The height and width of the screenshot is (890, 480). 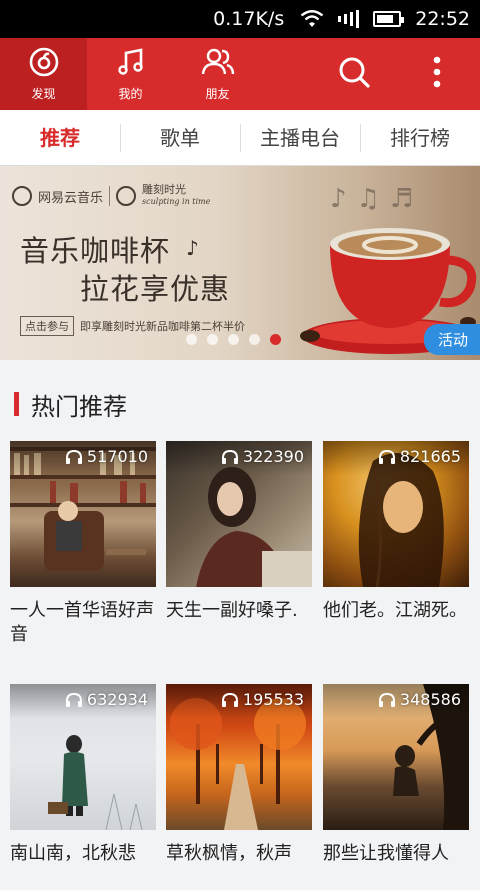 I want to click on nav-tab-label: 我的, so click(x=130, y=94).